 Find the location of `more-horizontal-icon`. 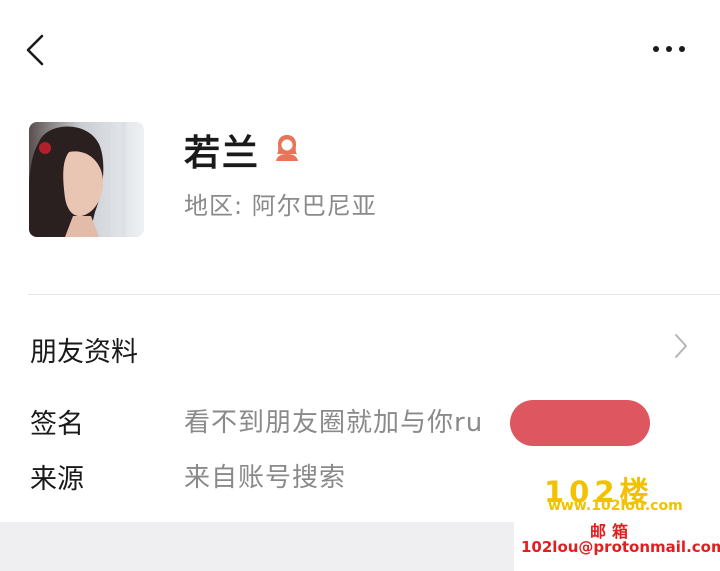

more-horizontal-icon is located at coordinates (669, 49).